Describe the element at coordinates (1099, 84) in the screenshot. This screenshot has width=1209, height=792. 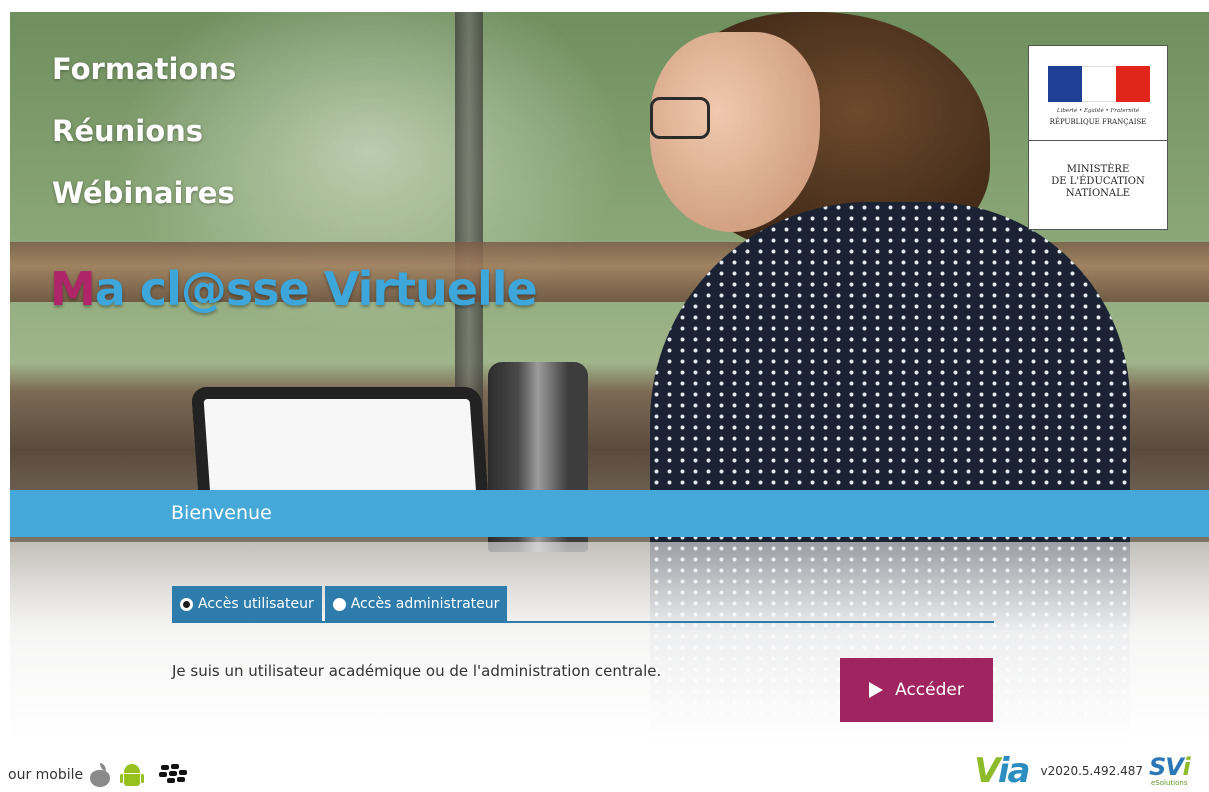
I see `french-flag-icon` at that location.